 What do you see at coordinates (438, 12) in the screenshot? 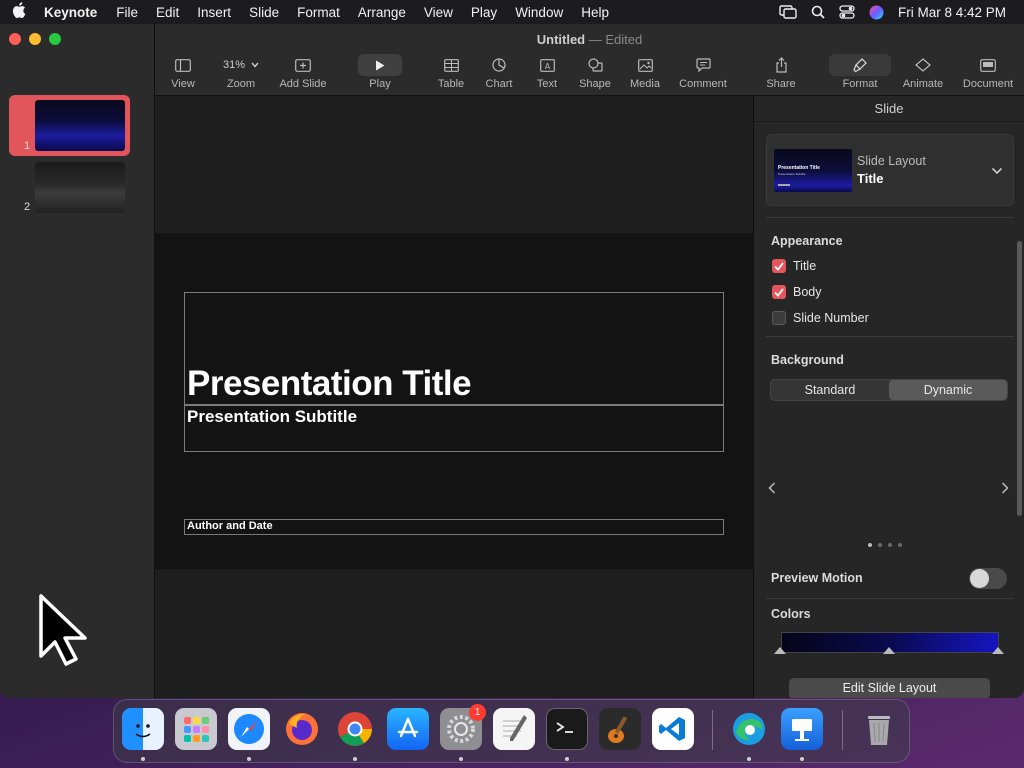
I see `menu-view: View` at bounding box center [438, 12].